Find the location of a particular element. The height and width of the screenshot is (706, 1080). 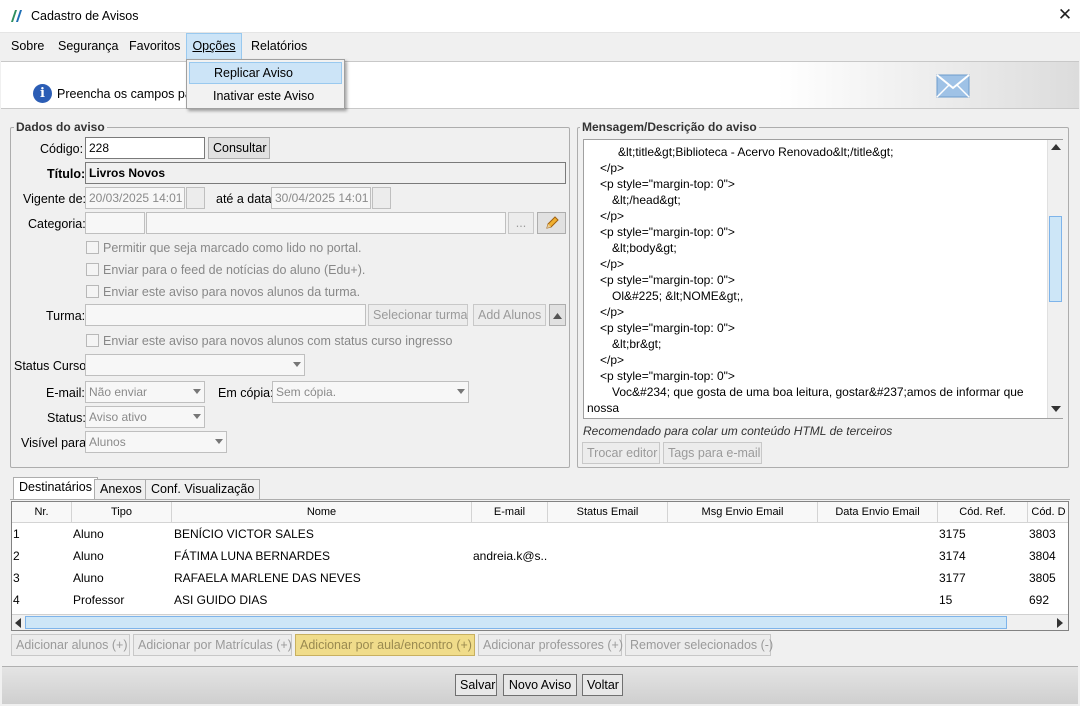

cell-cod-d: 3805 is located at coordinates (1042, 578).